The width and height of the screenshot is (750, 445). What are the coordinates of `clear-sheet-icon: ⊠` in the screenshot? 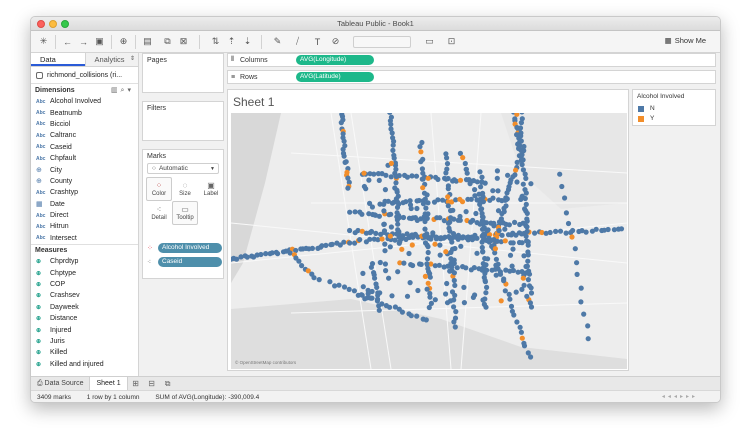 It's located at (183, 41).